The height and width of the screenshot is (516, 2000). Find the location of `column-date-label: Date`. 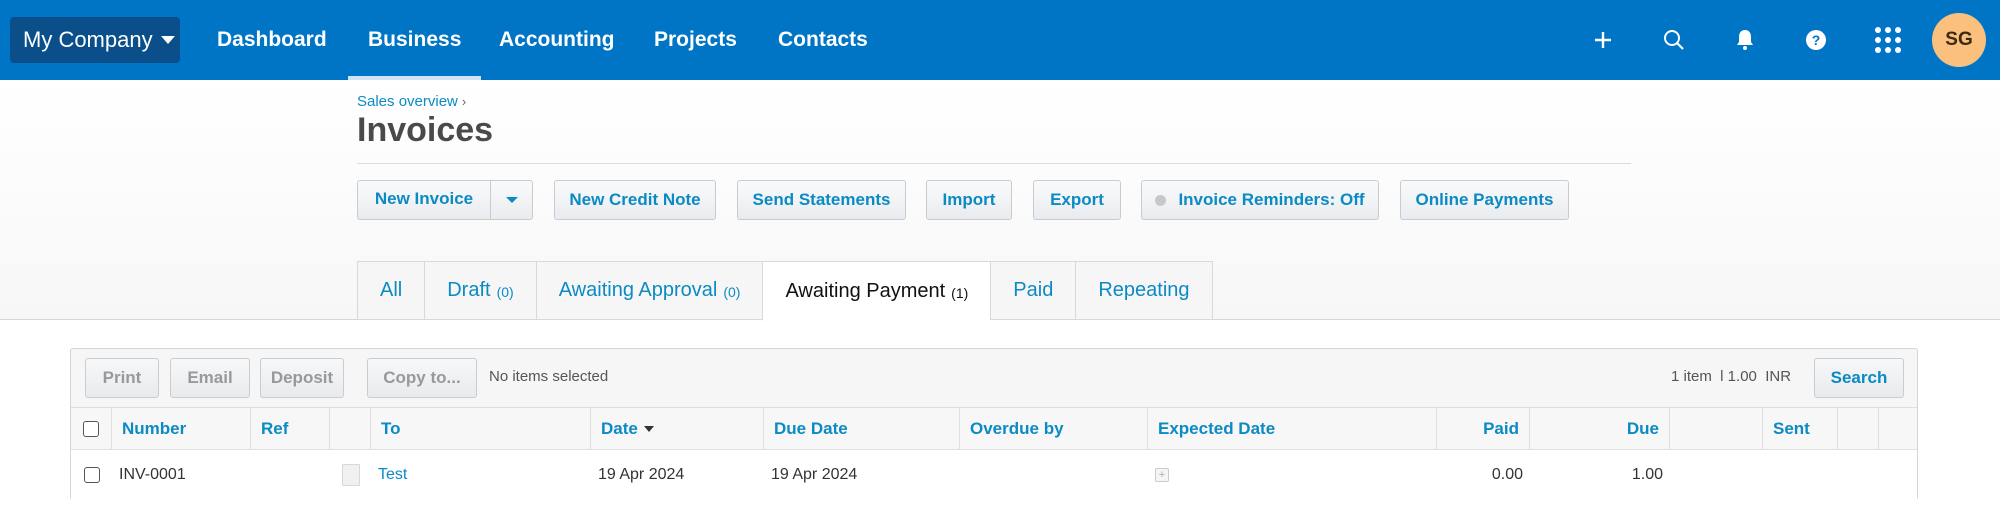

column-date-label: Date is located at coordinates (619, 428).